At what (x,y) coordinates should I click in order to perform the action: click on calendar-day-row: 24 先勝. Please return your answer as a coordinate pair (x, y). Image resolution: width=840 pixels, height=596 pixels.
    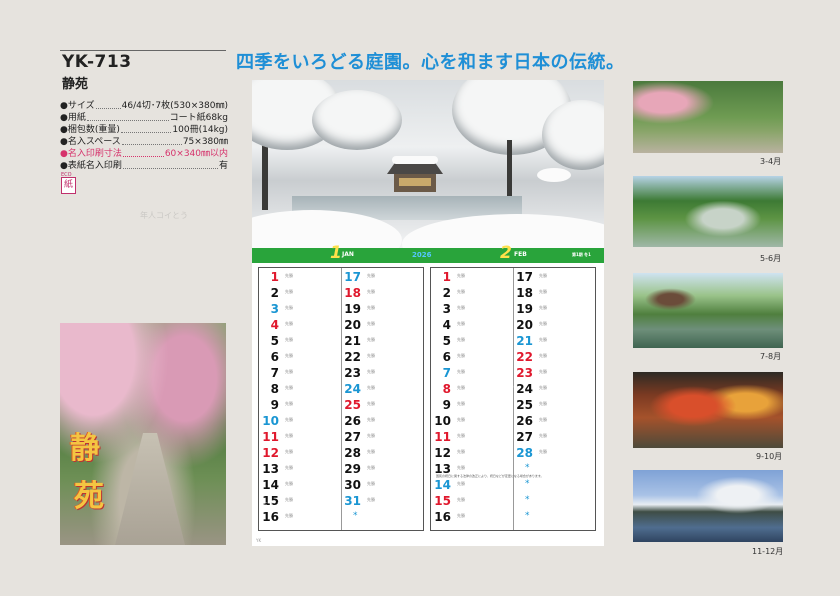
    Looking at the image, I should click on (382, 390).